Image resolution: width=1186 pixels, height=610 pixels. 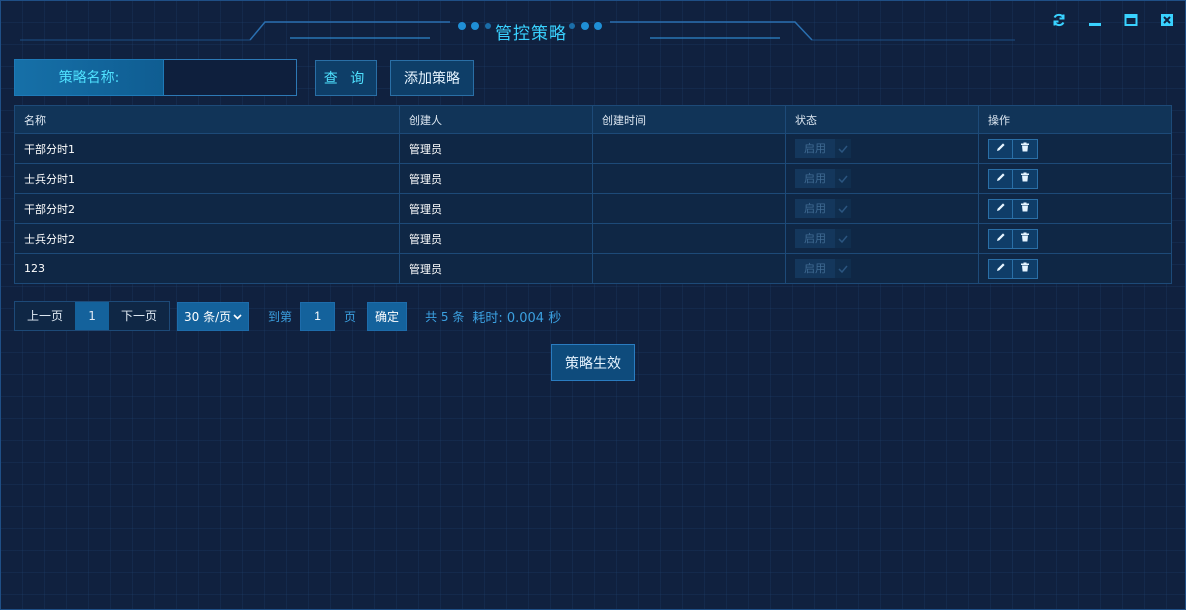 I want to click on column-header-status: 状态, so click(x=882, y=119).